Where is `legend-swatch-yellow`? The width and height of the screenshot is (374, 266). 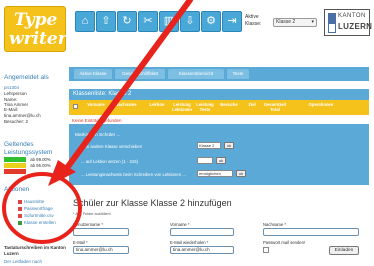 legend-swatch-yellow is located at coordinates (15, 165).